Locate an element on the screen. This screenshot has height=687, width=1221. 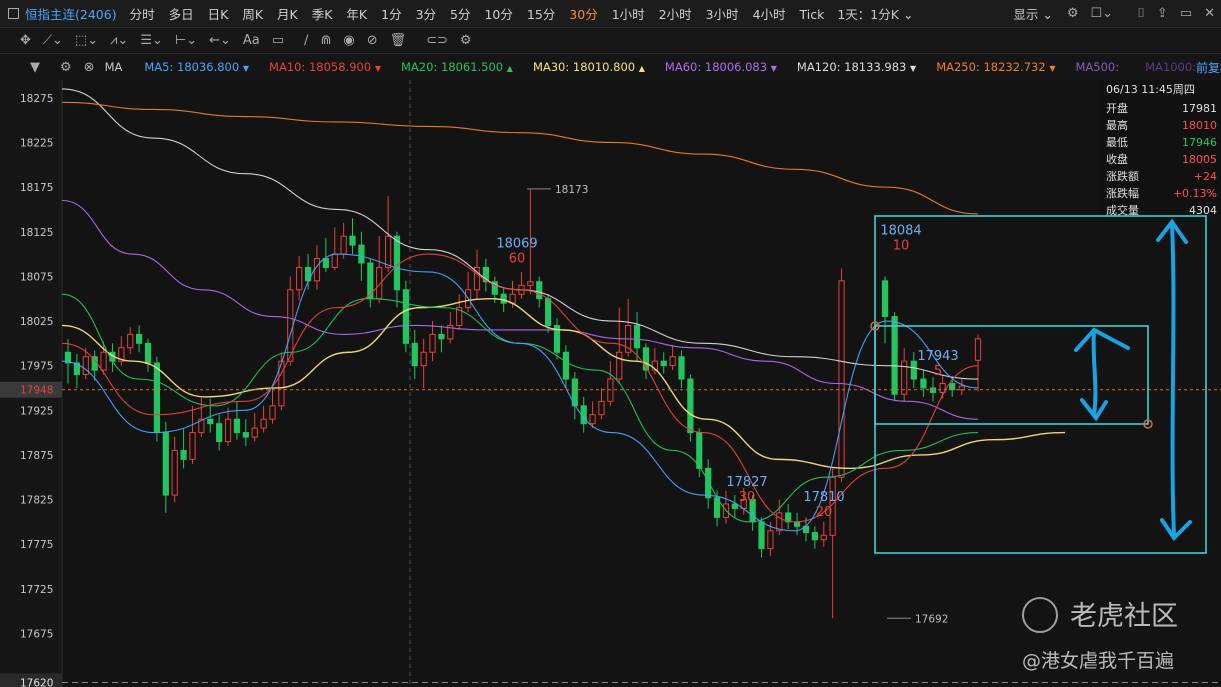
text-icon: Aa is located at coordinates (251, 40).